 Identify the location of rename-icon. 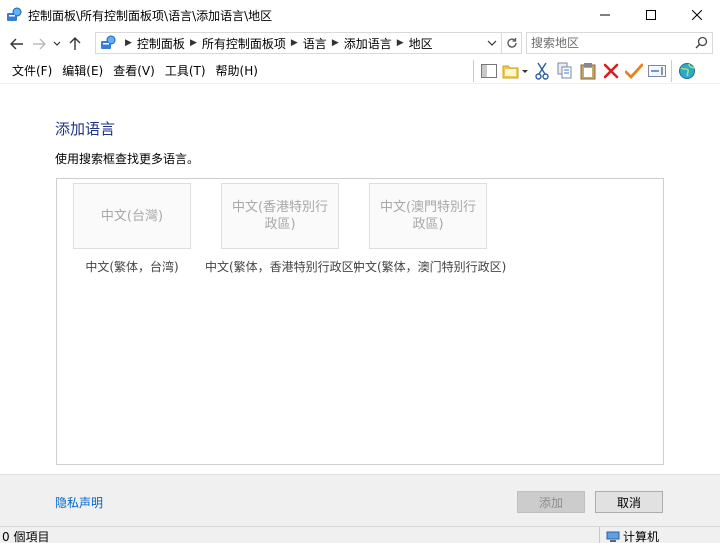
(656, 70).